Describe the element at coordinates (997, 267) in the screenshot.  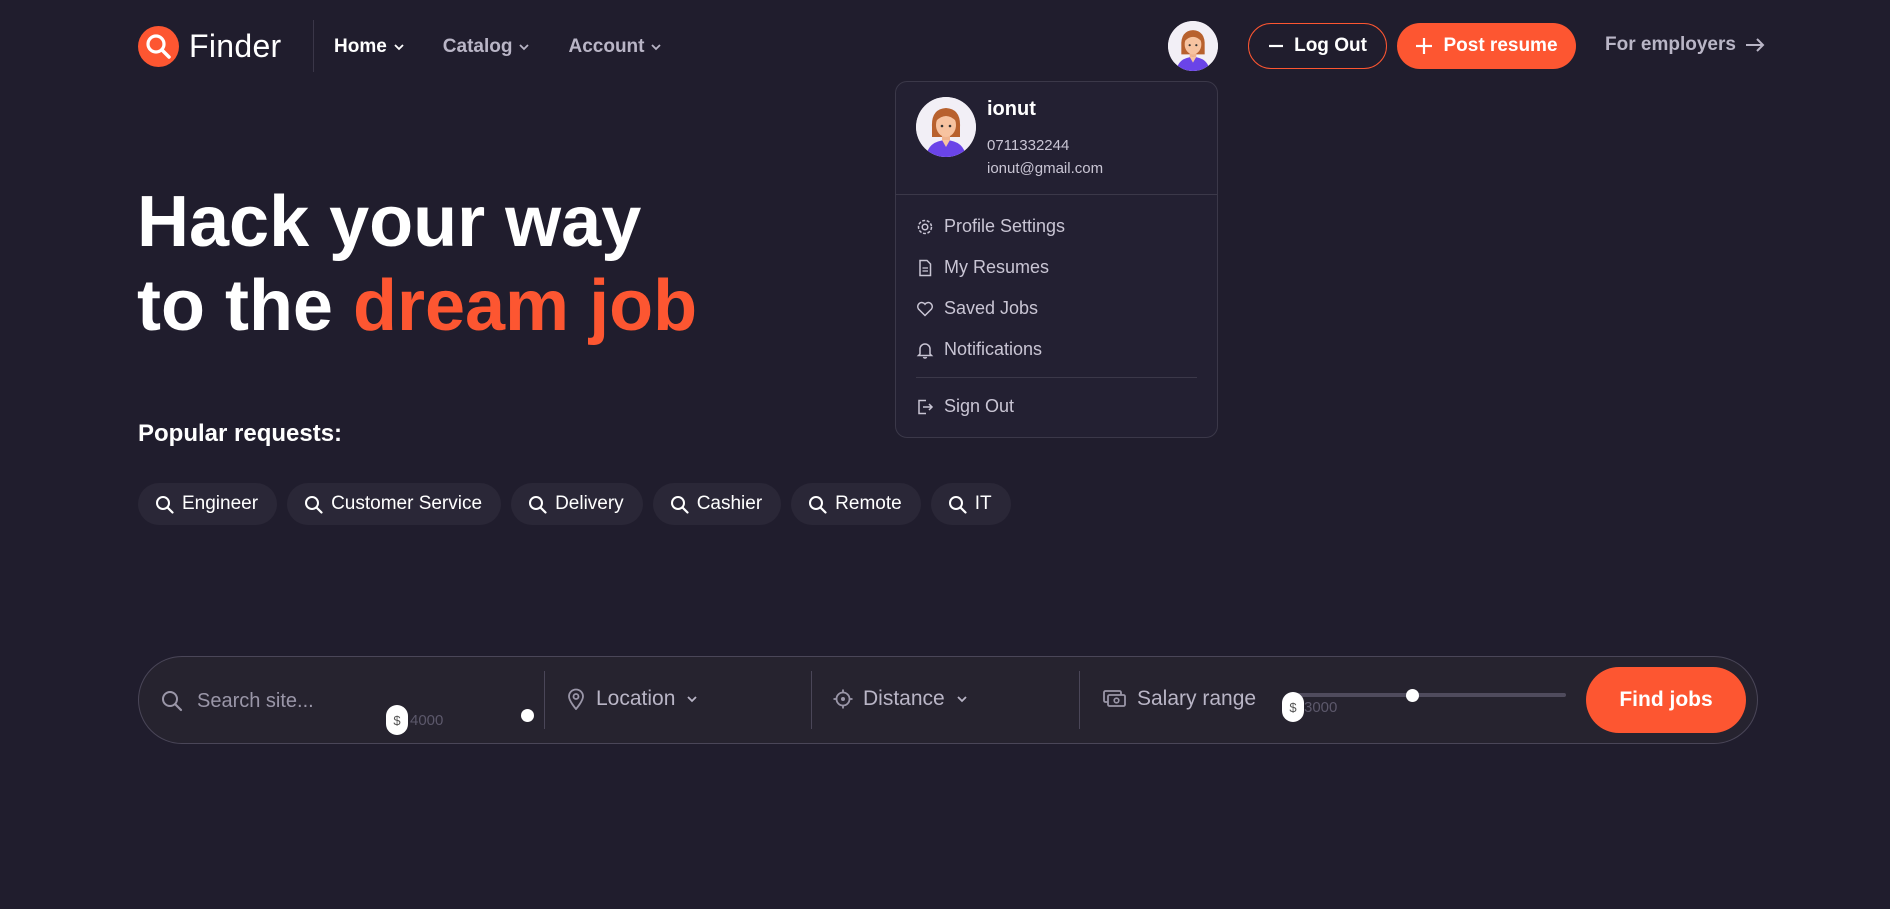
I see `menu-my-resumes-label: My Resumes` at that location.